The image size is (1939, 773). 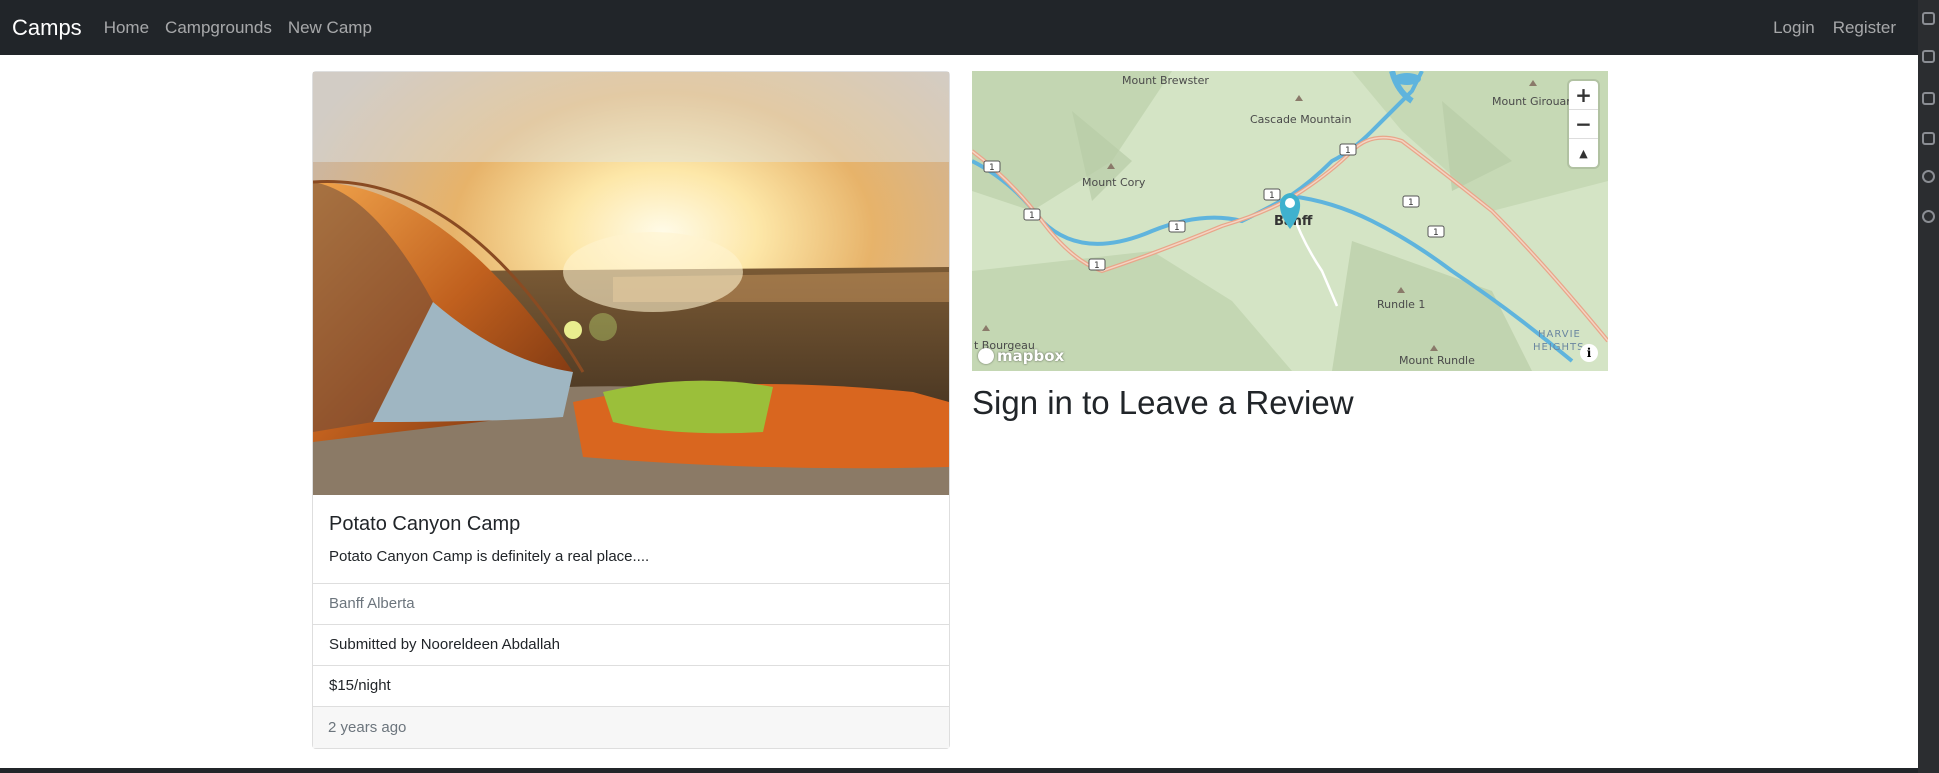 I want to click on mapbox-logo-icon, so click(x=986, y=356).